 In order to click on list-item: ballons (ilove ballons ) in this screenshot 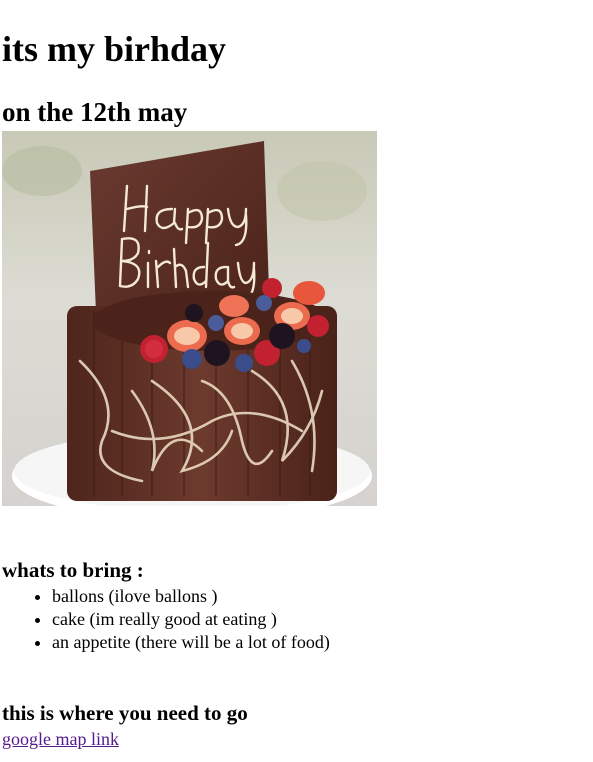, I will do `click(191, 596)`.